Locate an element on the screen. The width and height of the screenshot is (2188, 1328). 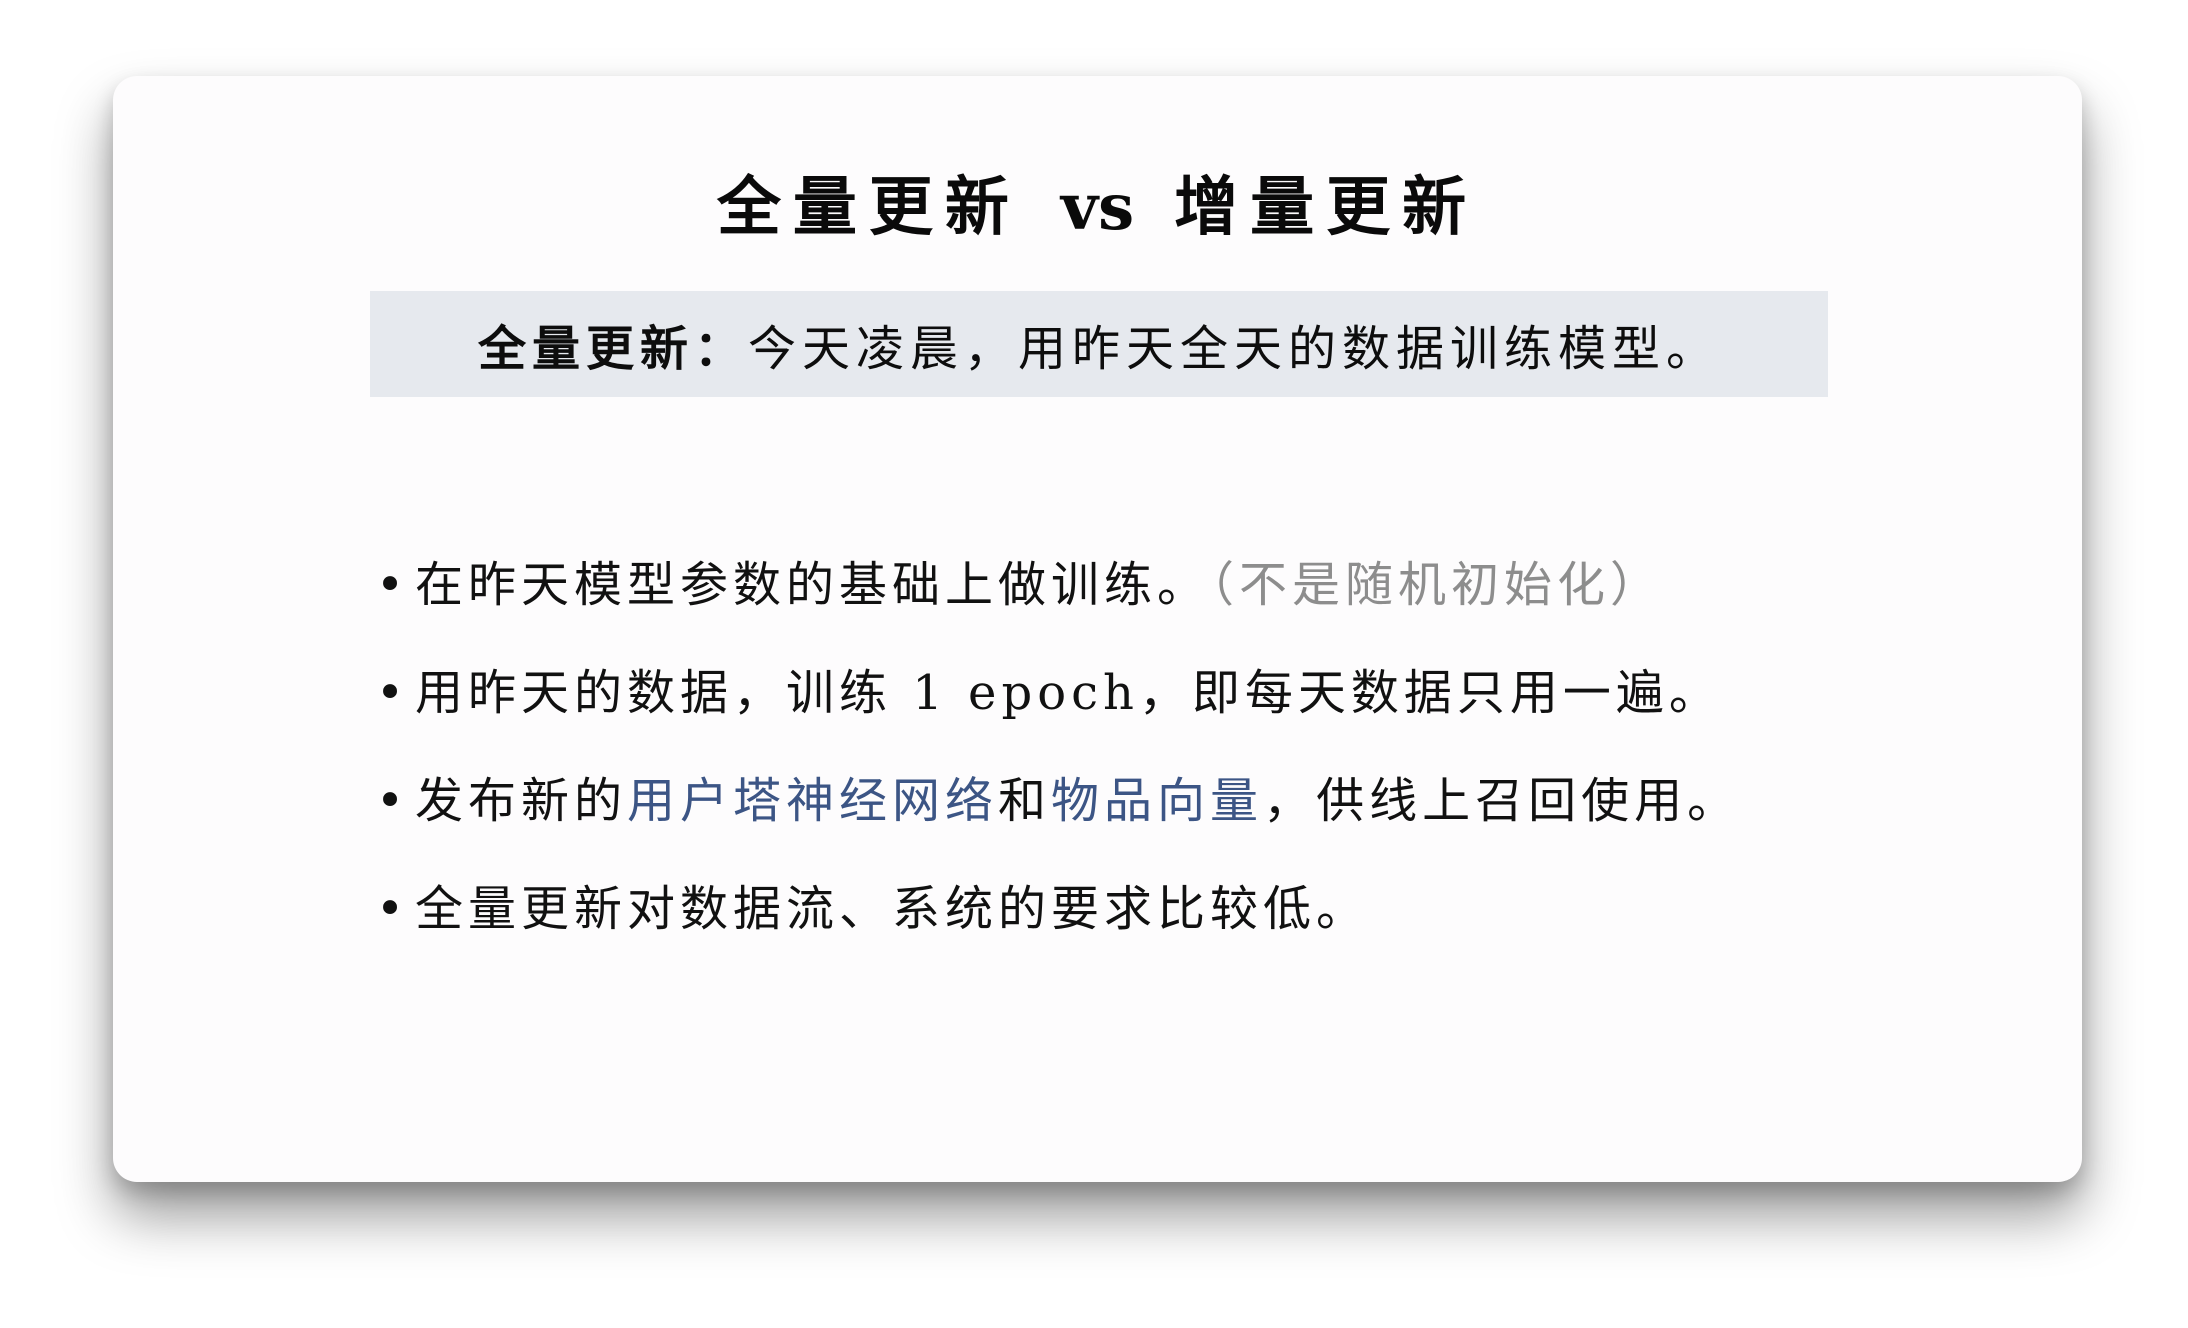
bullet-item: • 全量更新对数据流、系统的要求比较低。 is located at coordinates (1057, 909).